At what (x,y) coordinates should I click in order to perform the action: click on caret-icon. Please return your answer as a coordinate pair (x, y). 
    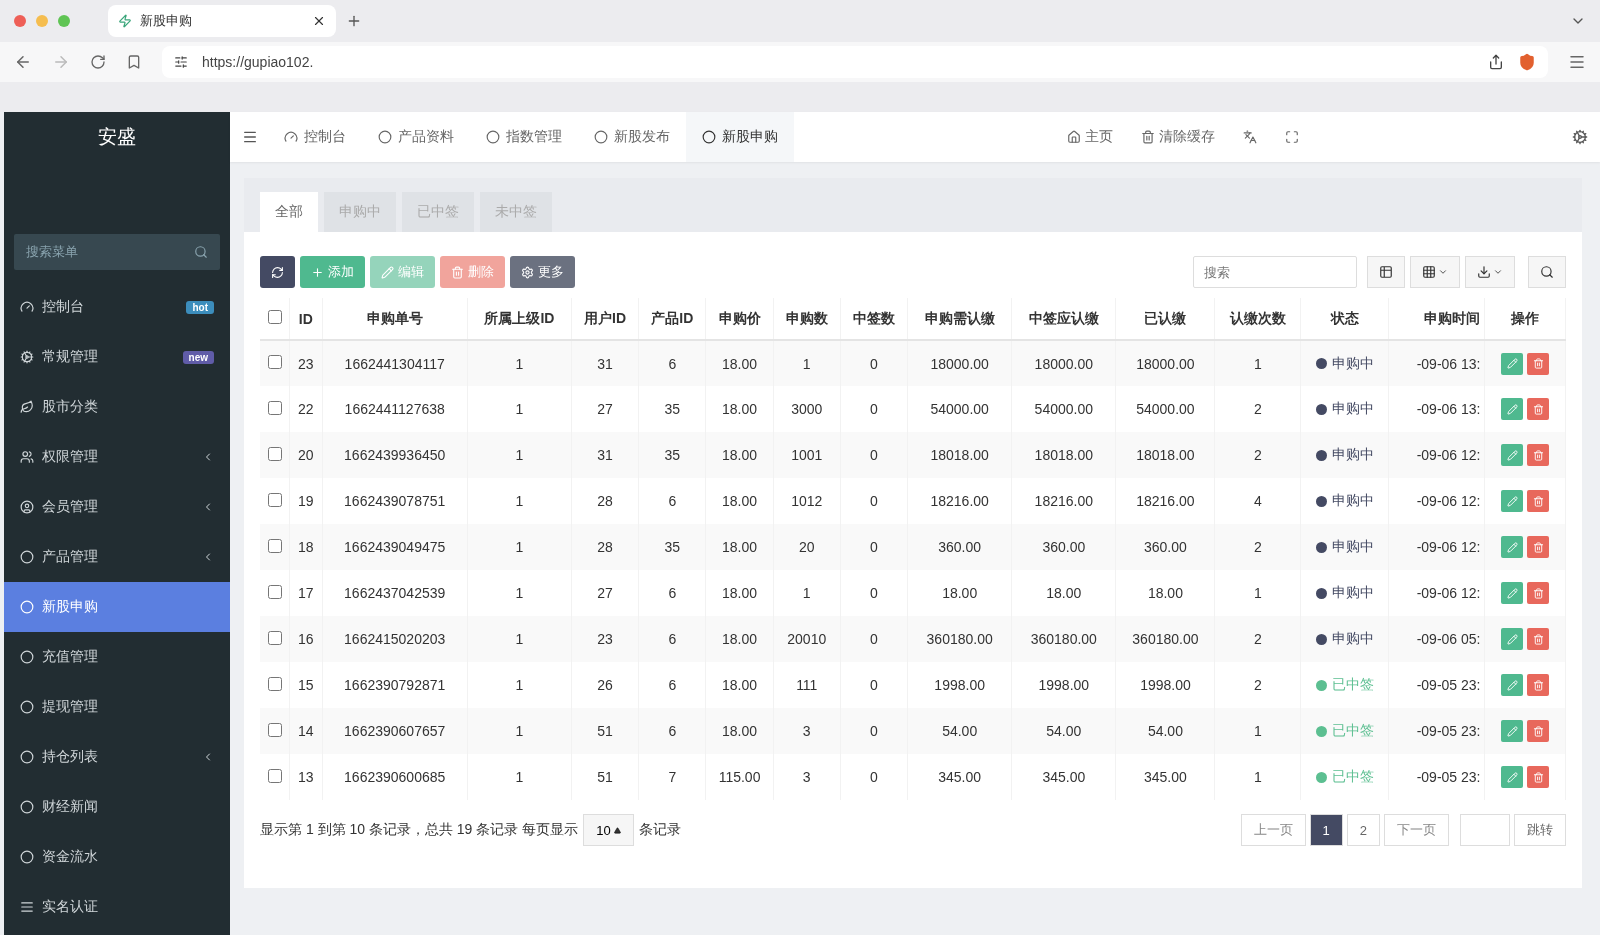
    Looking at the image, I should click on (617, 830).